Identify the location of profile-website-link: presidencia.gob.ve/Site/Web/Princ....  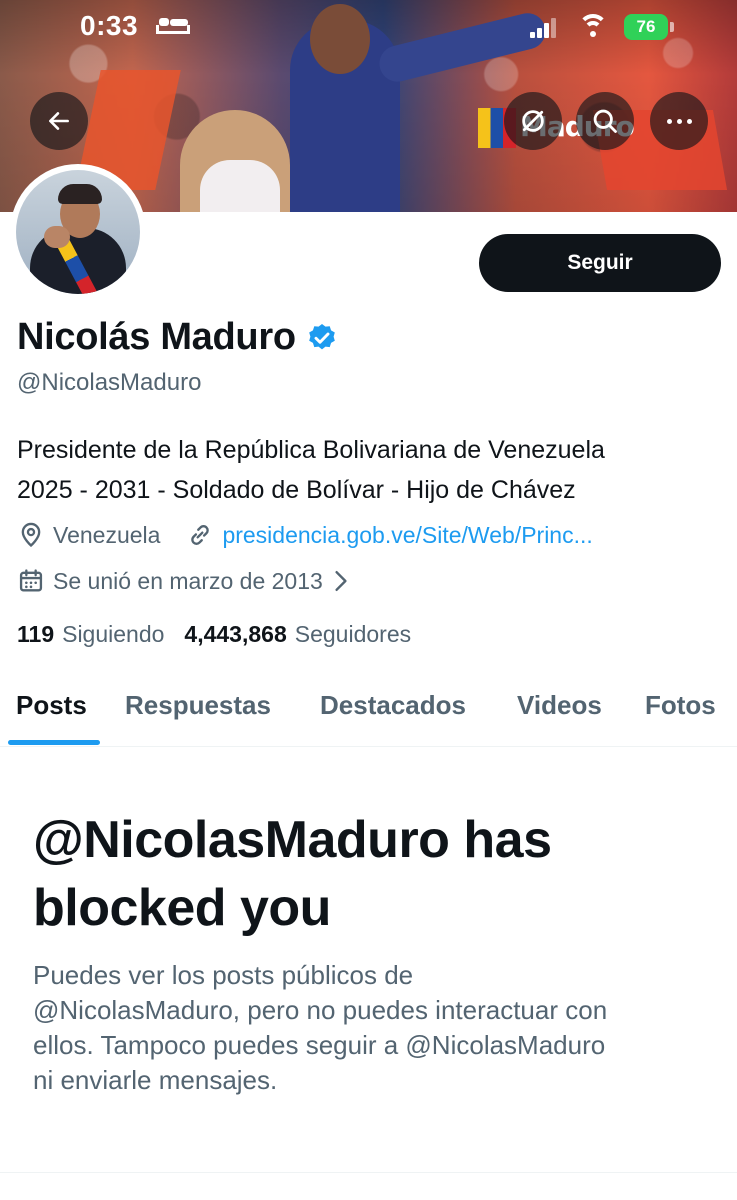
(407, 535).